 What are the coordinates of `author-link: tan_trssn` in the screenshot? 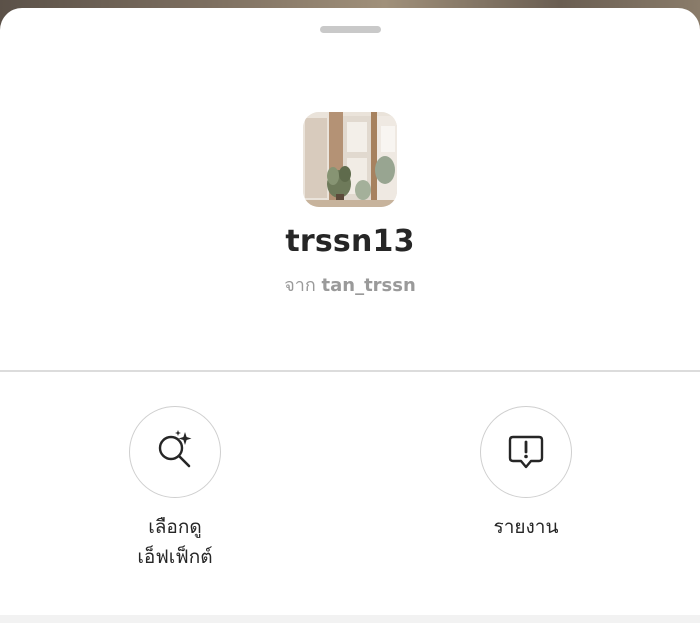 It's located at (369, 285).